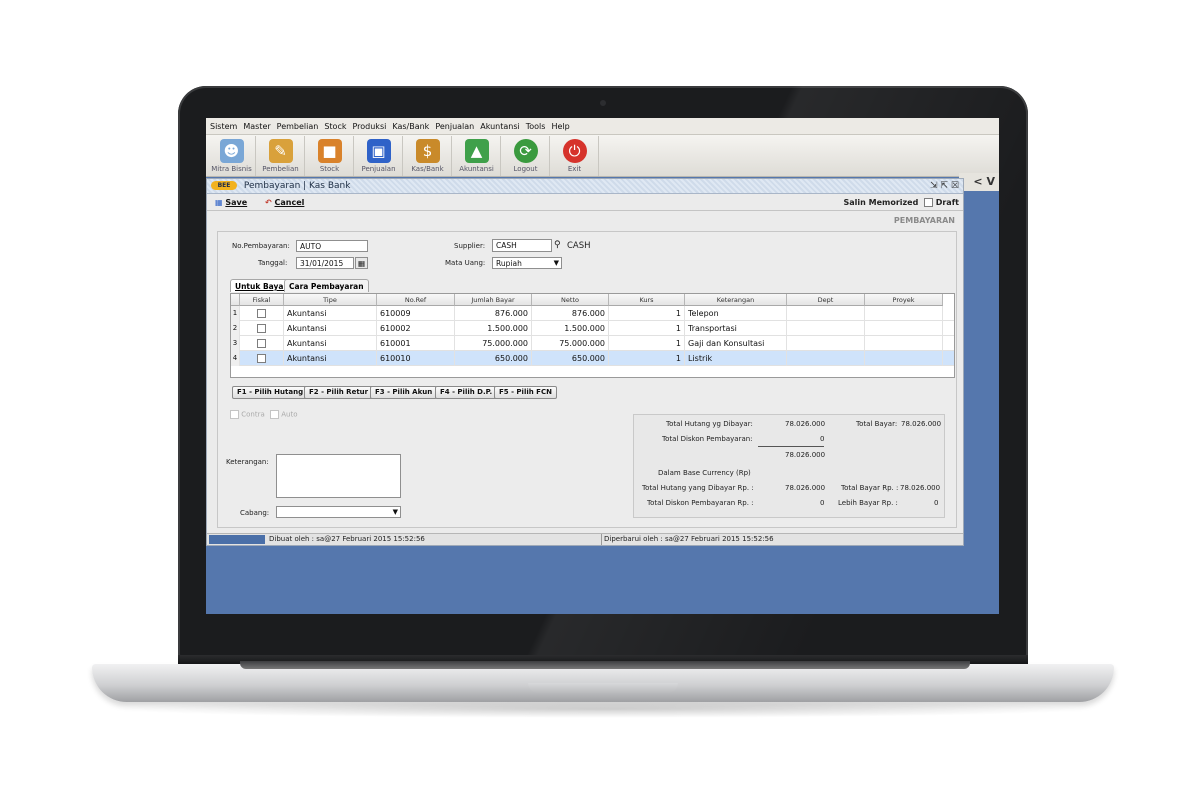 The image size is (1200, 807). I want to click on box-icon: ■, so click(329, 151).